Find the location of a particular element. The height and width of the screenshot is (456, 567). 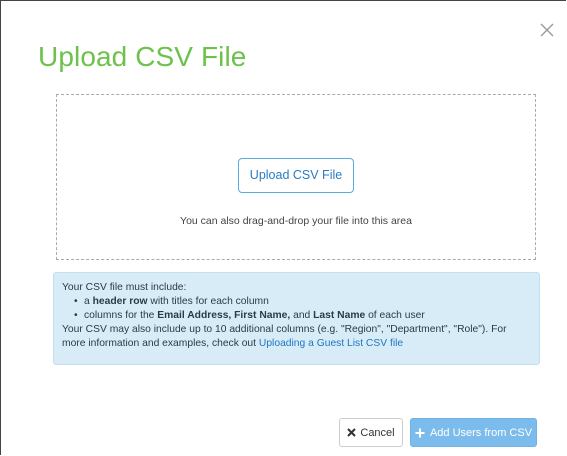

text: and is located at coordinates (302, 315).